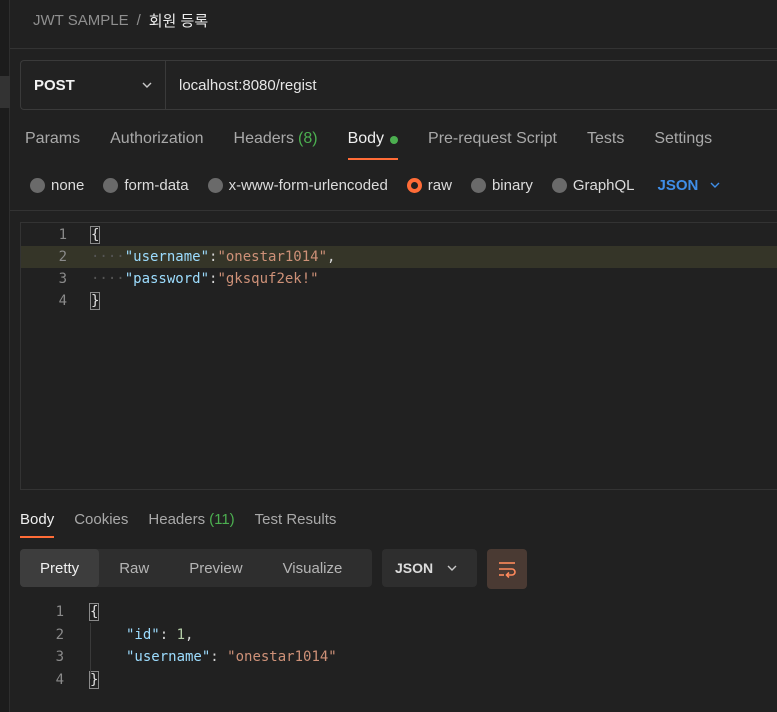  I want to click on radio-raw-label: raw, so click(439, 185).